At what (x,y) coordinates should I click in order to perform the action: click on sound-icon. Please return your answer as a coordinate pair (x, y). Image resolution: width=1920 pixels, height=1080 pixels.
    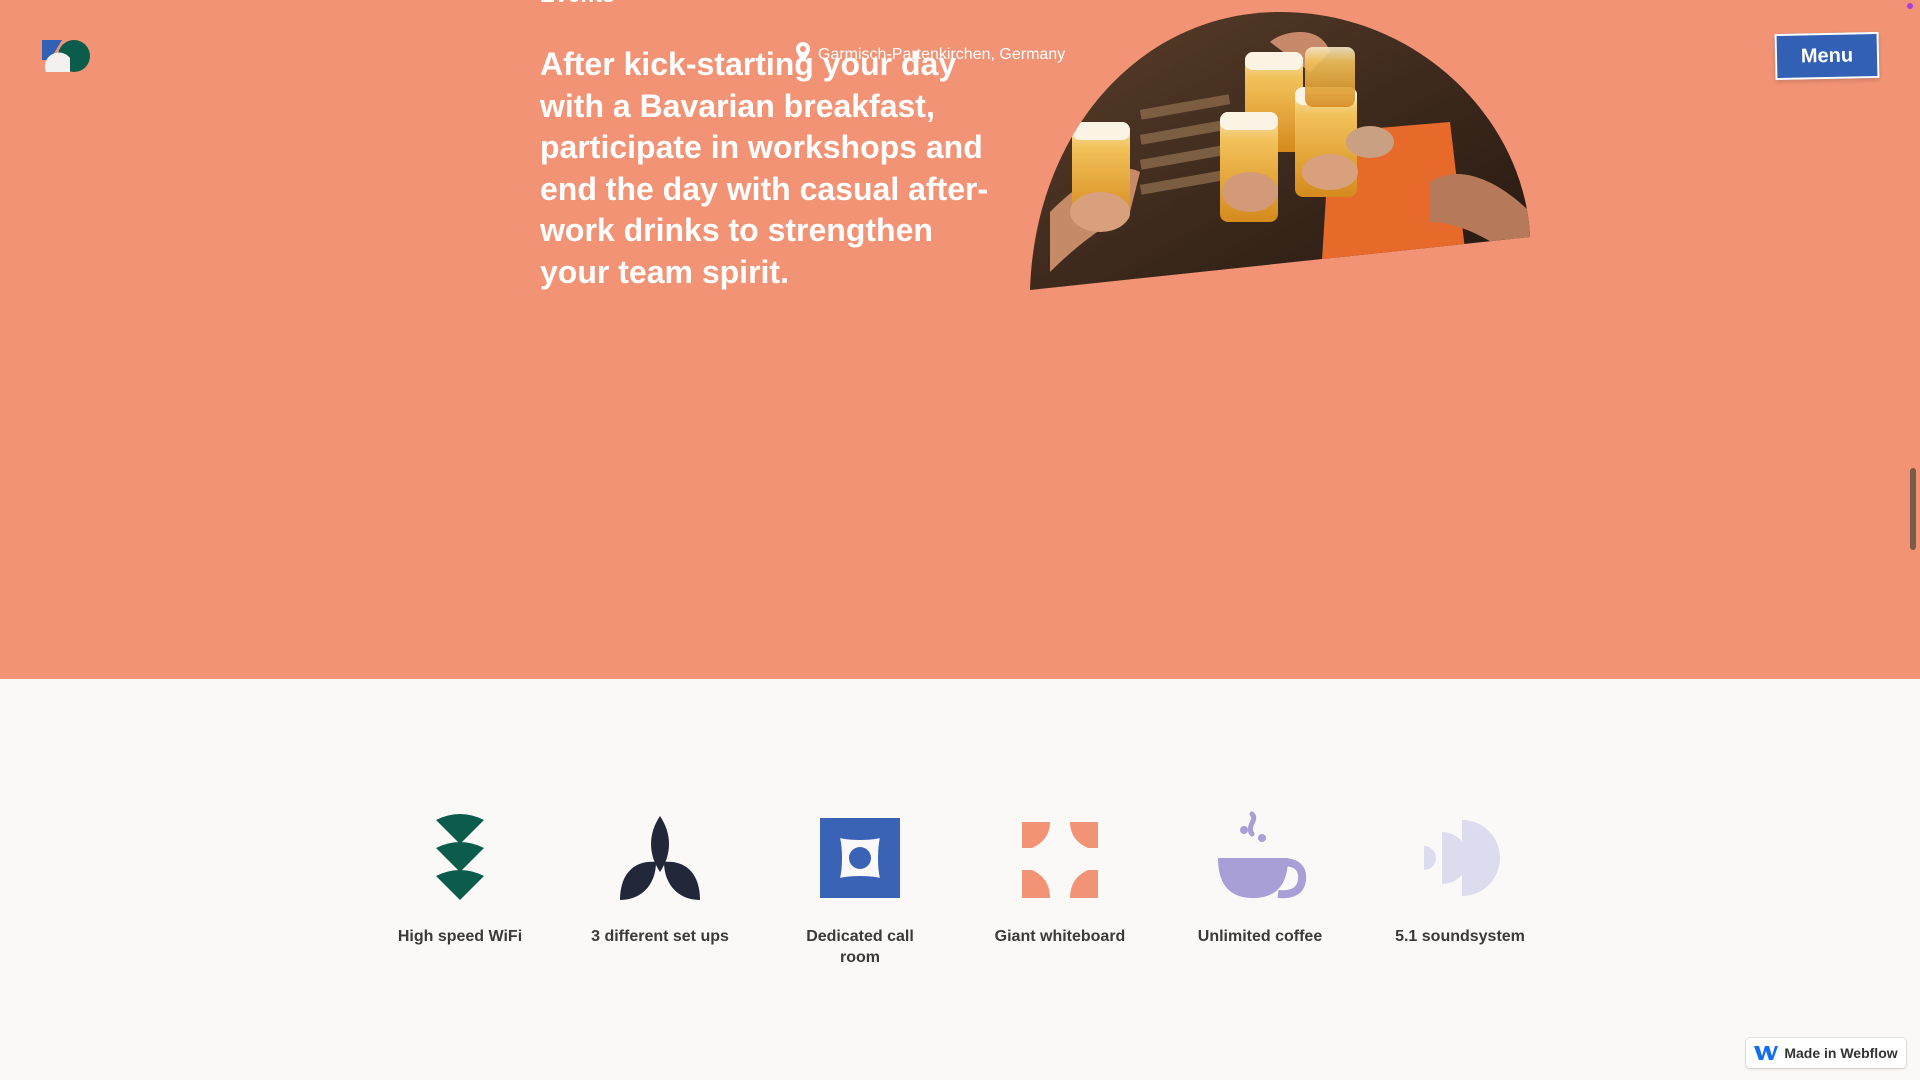
    Looking at the image, I should click on (1462, 858).